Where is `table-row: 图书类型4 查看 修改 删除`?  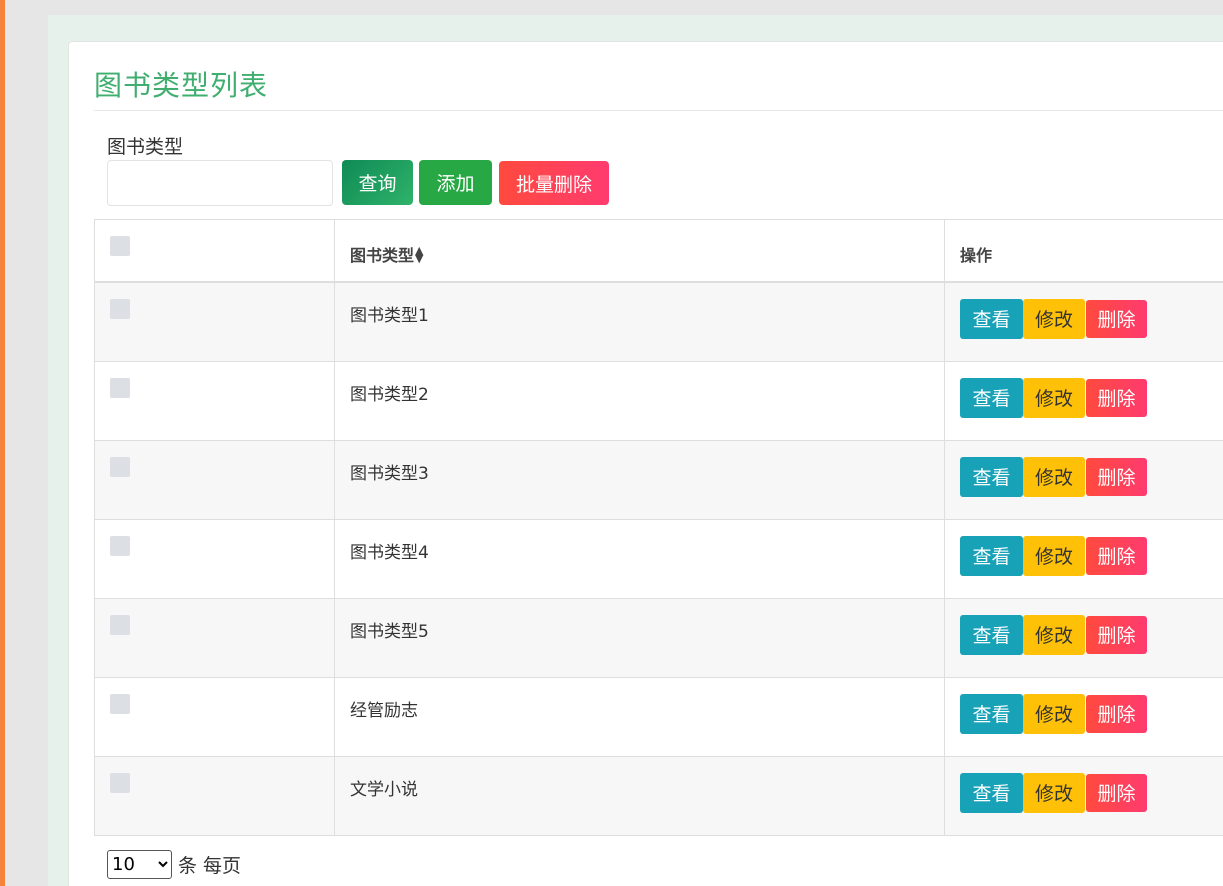
table-row: 图书类型4 查看 修改 删除 is located at coordinates (658, 558).